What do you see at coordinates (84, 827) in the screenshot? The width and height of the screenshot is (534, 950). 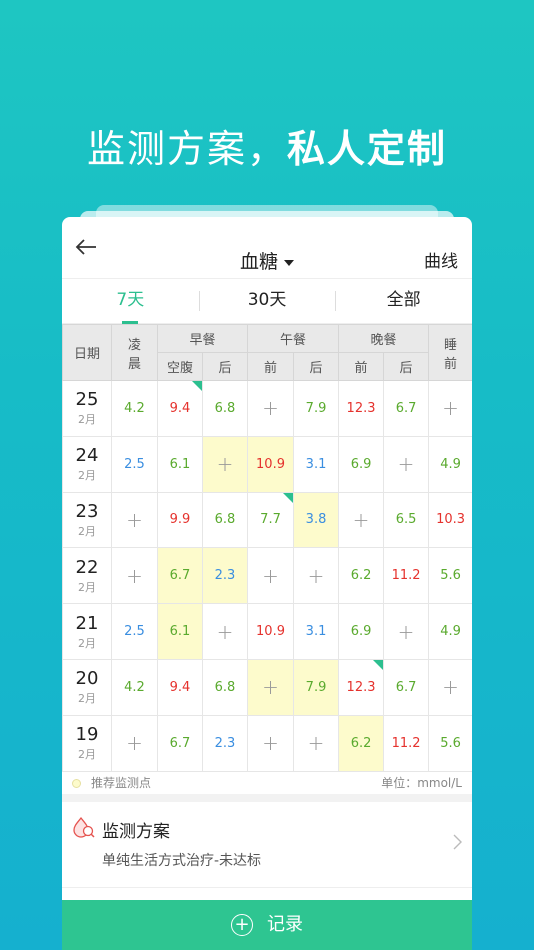 I see `blood-drop-icon` at bounding box center [84, 827].